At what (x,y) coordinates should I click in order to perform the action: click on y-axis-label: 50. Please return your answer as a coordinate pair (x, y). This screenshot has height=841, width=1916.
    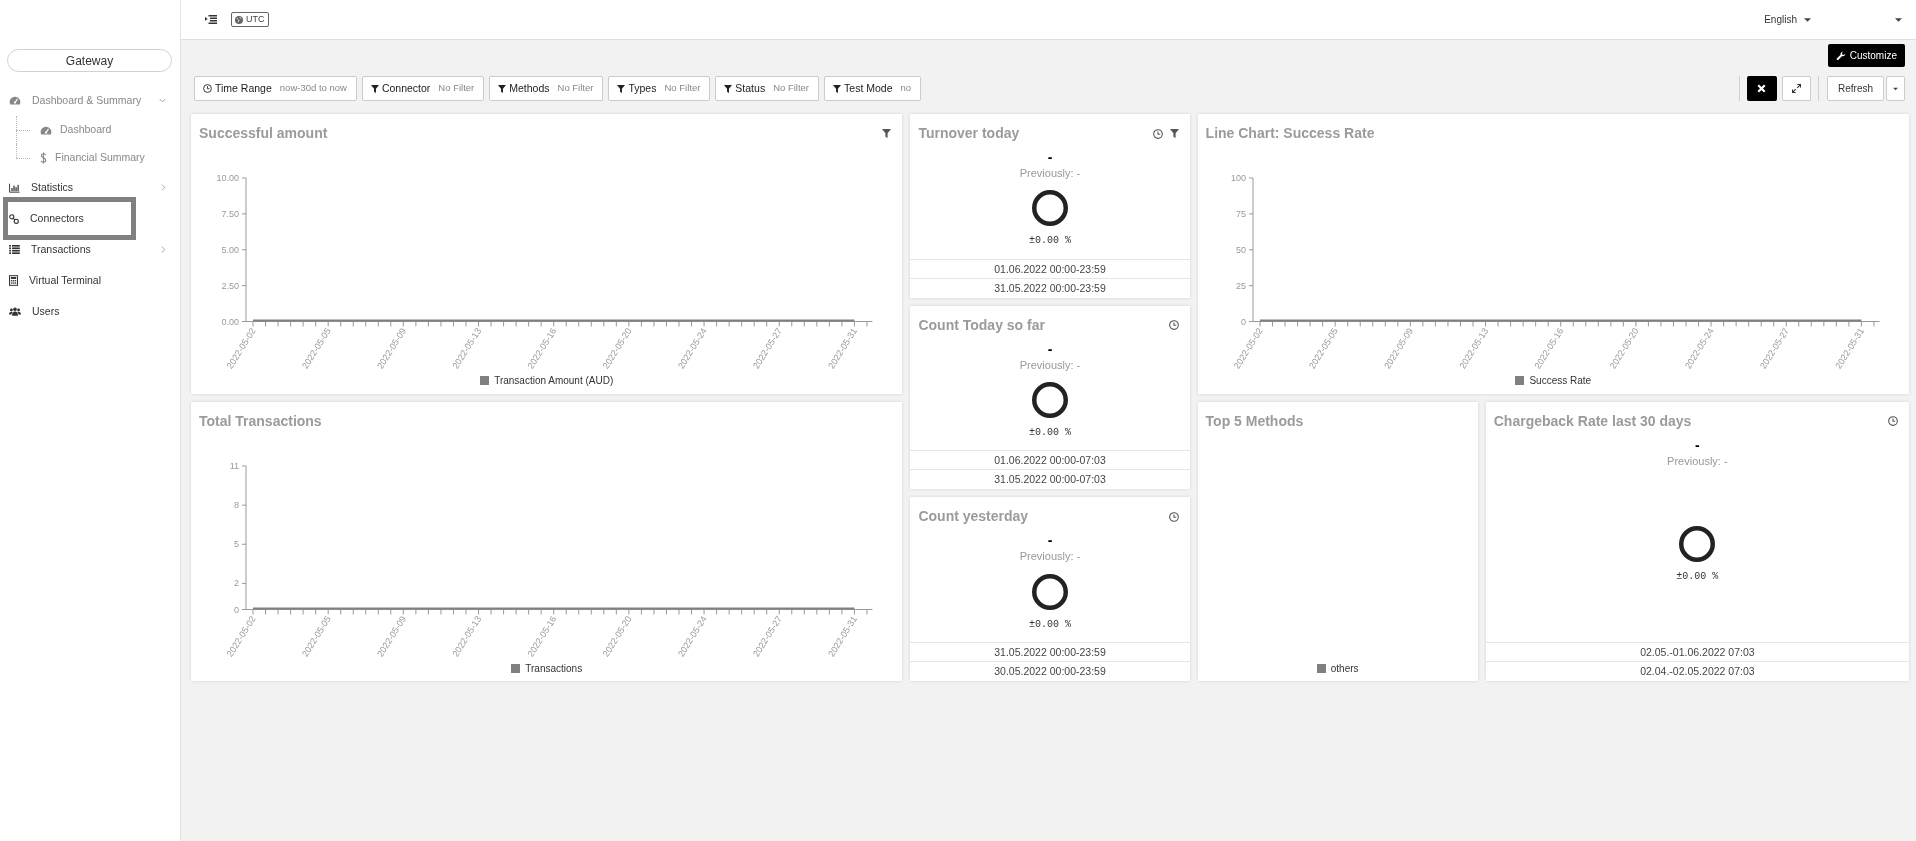
    Looking at the image, I should click on (1240, 249).